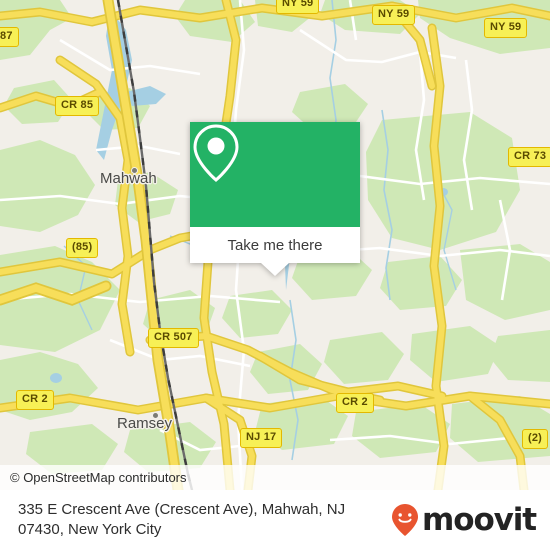 Image resolution: width=550 pixels, height=550 pixels. Describe the element at coordinates (275, 477) in the screenshot. I see `map-attribution: © OpenStreetMap contributors` at that location.